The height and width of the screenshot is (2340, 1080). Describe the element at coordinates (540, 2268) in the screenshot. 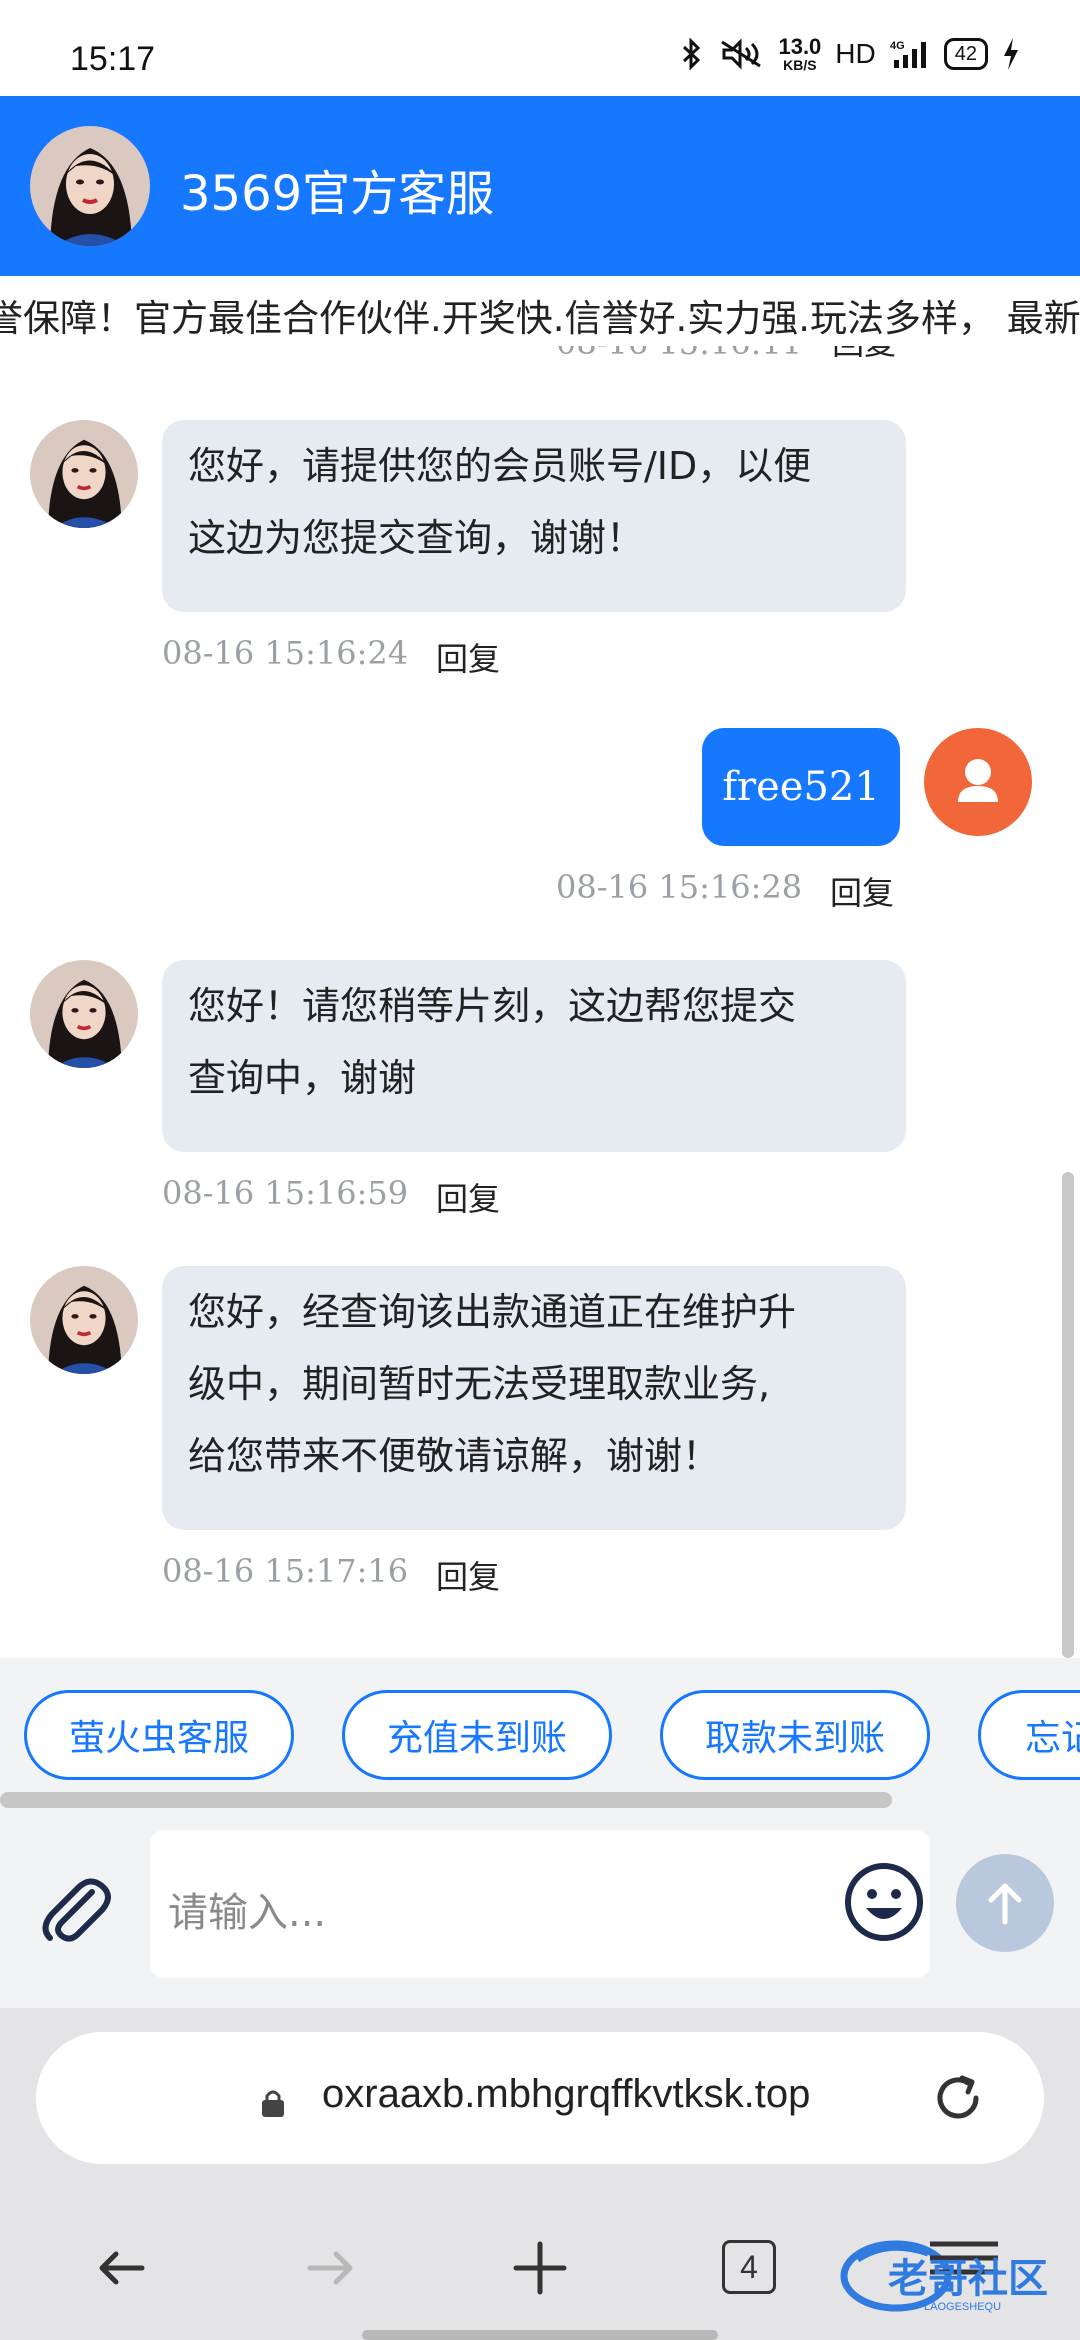

I see `new-tab-icon` at that location.